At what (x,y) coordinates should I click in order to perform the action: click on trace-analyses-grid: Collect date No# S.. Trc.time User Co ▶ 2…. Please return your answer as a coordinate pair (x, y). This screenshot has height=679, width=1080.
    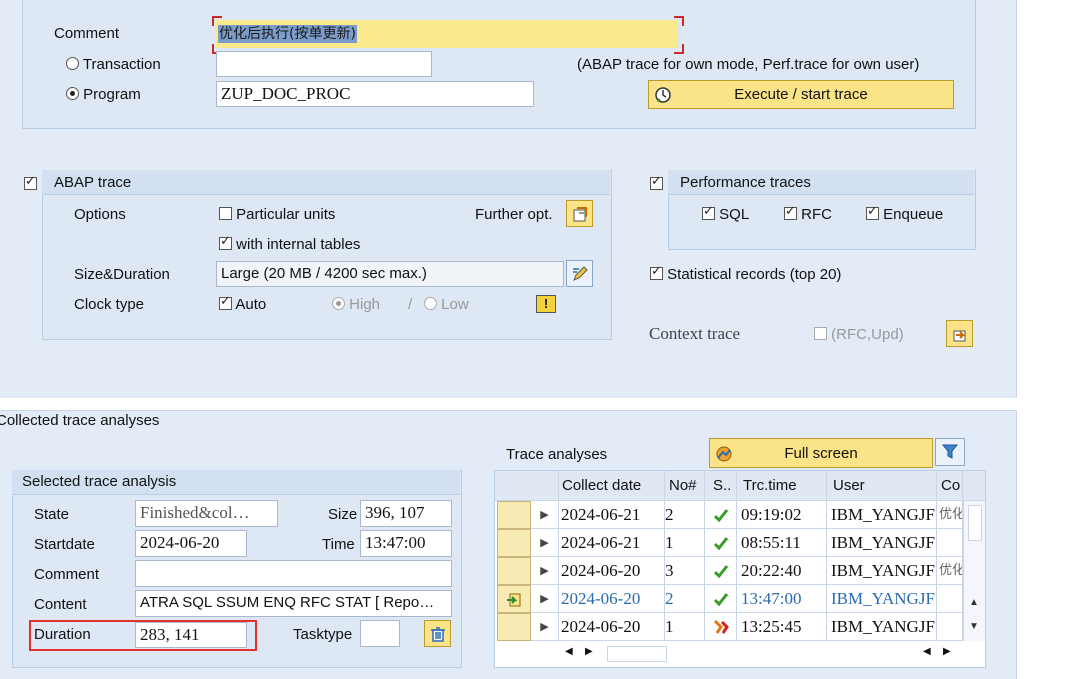
    Looking at the image, I should click on (740, 569).